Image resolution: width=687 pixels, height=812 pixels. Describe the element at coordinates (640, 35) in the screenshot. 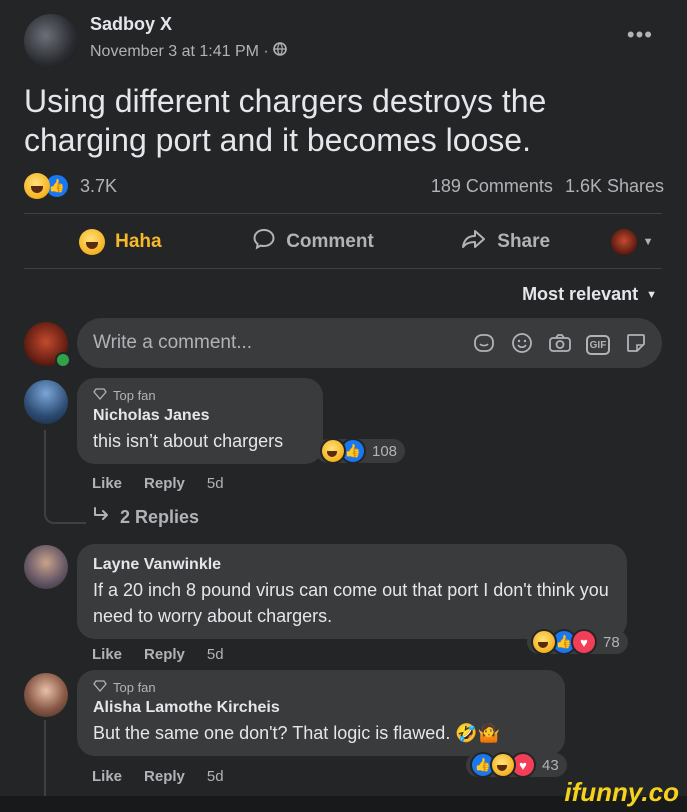

I see `more-options-icon: •••` at that location.